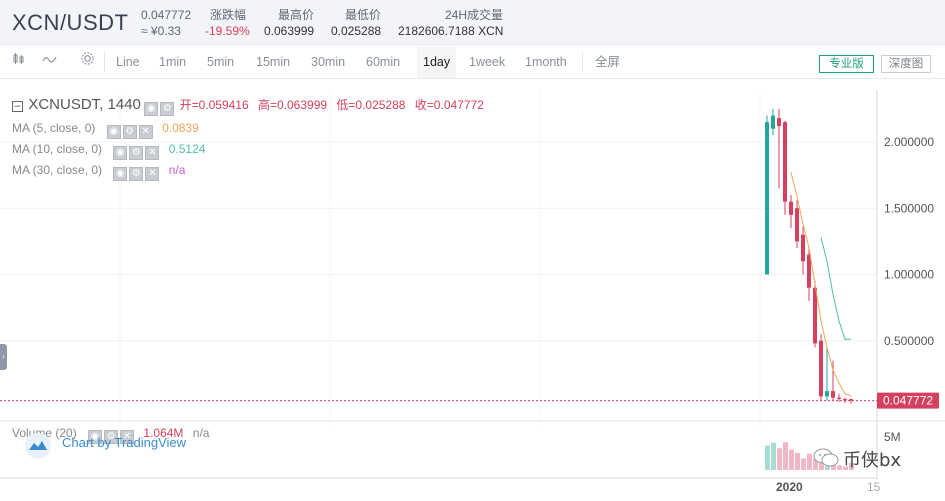 Image resolution: width=945 pixels, height=501 pixels. What do you see at coordinates (451, 31) in the screenshot?
I see `volume-24h-value: 2182606.7188 XCN` at bounding box center [451, 31].